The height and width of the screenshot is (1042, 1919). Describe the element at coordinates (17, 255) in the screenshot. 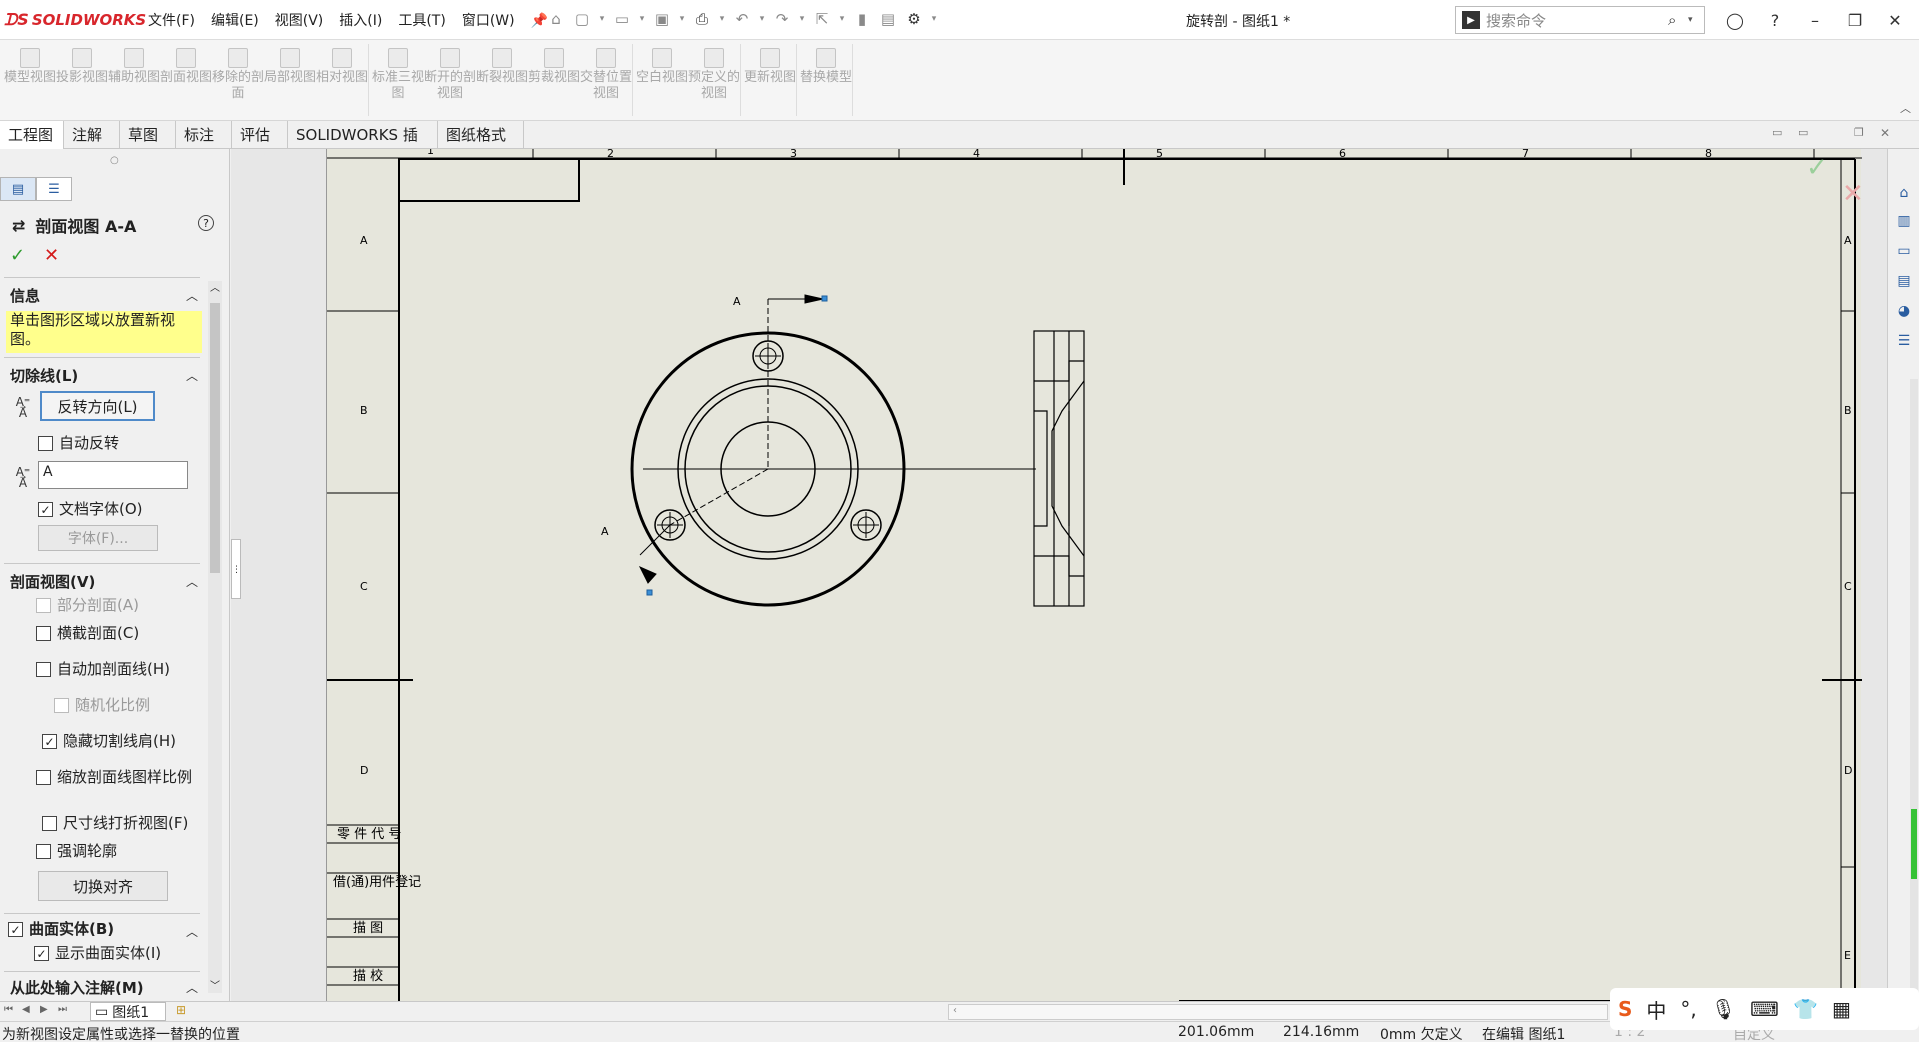

I see `ok-check-icon: ✓` at that location.